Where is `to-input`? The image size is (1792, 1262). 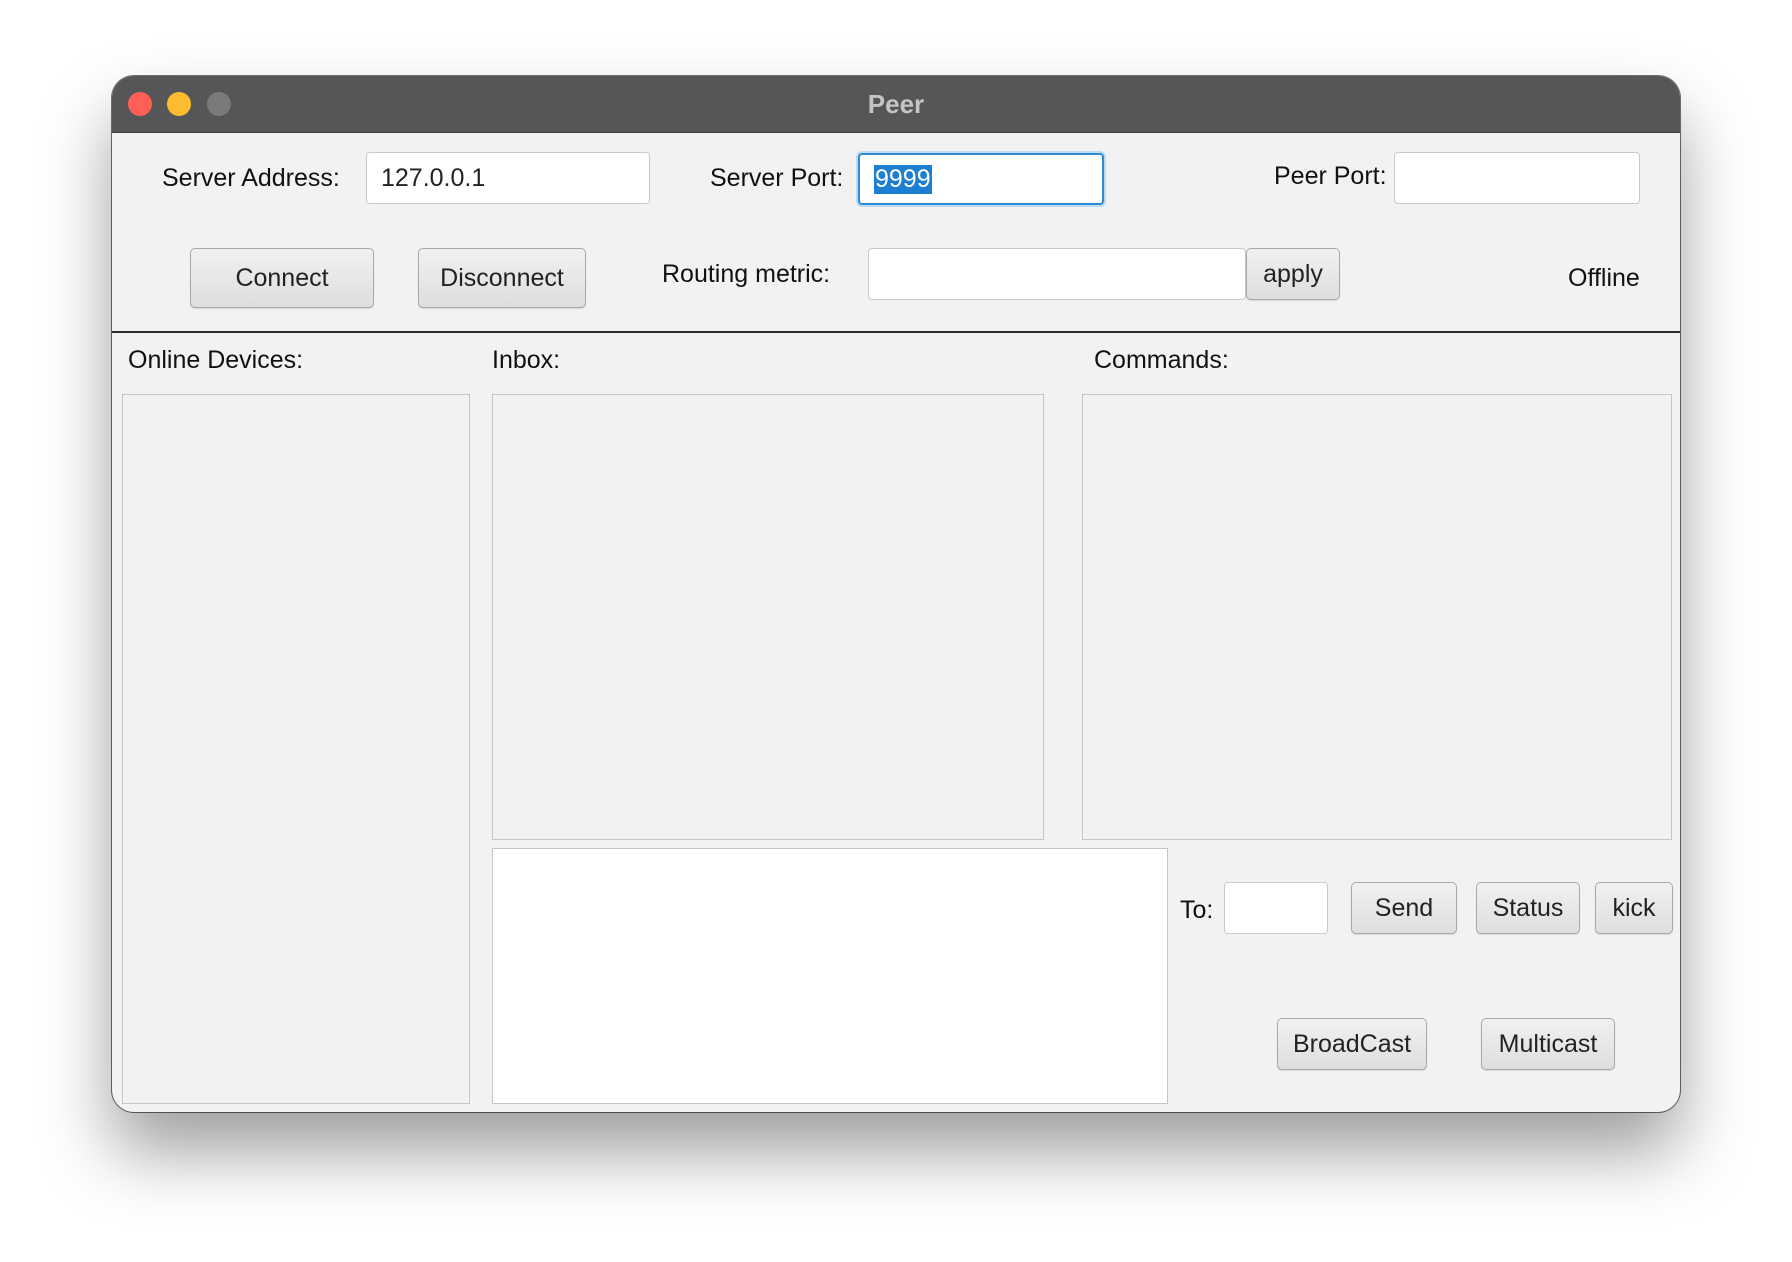 to-input is located at coordinates (1276, 908).